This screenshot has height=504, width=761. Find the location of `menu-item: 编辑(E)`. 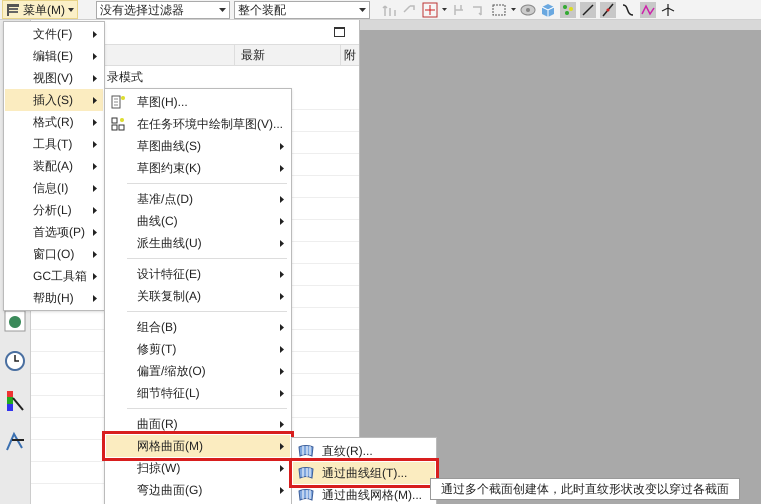

menu-item: 编辑(E) is located at coordinates (54, 56).